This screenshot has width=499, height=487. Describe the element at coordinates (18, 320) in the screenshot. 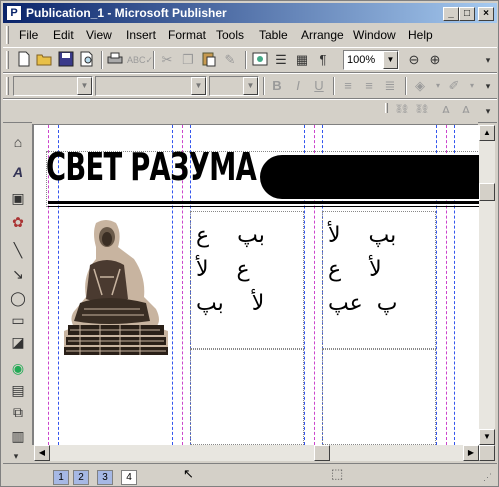

I see `rectangle-tool-icon: ▭` at that location.